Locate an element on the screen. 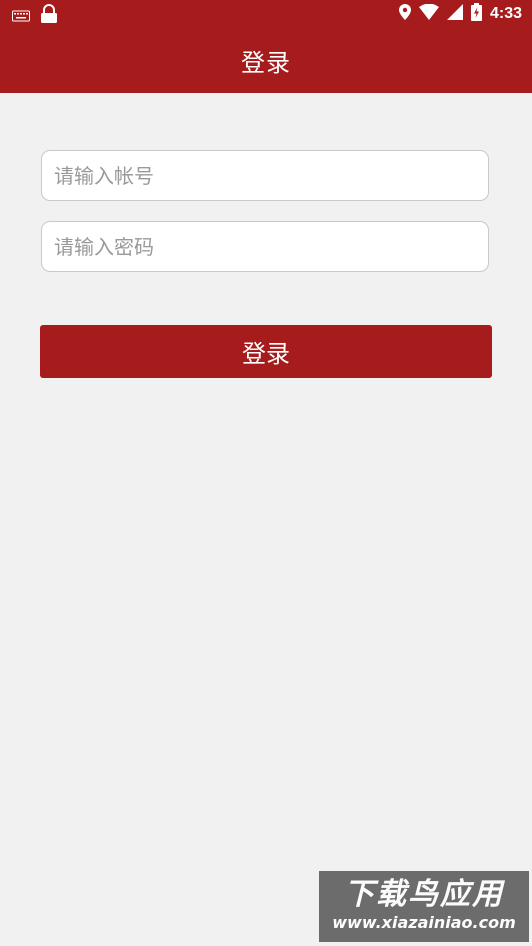 This screenshot has height=946, width=532. password-input is located at coordinates (264, 247).